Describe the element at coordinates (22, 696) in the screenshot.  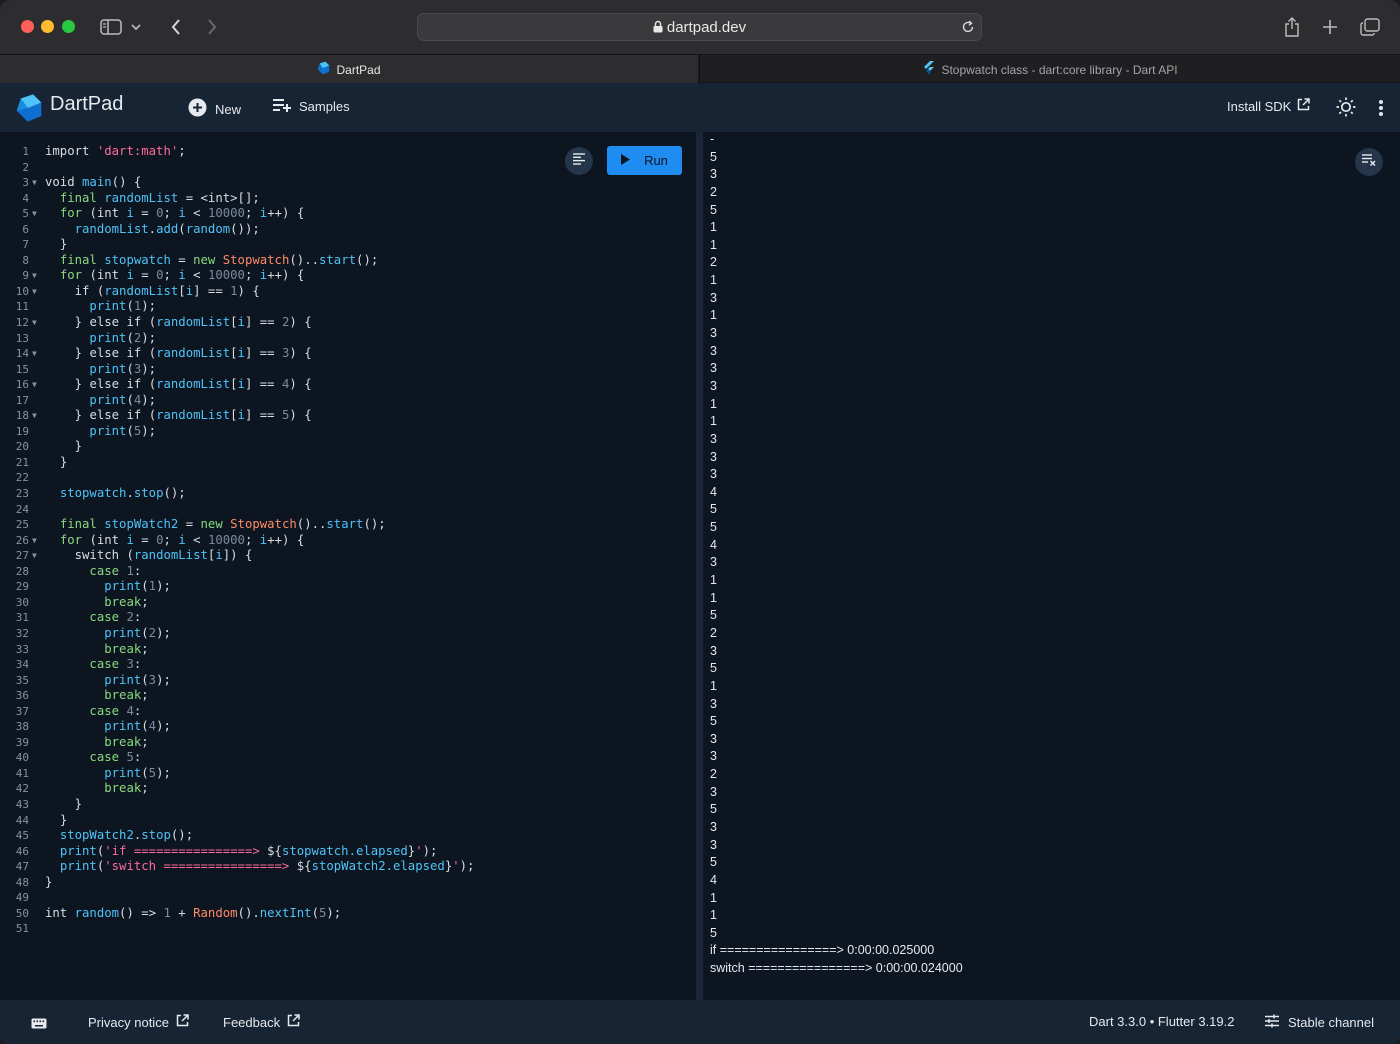
I see `line-number: 36` at that location.